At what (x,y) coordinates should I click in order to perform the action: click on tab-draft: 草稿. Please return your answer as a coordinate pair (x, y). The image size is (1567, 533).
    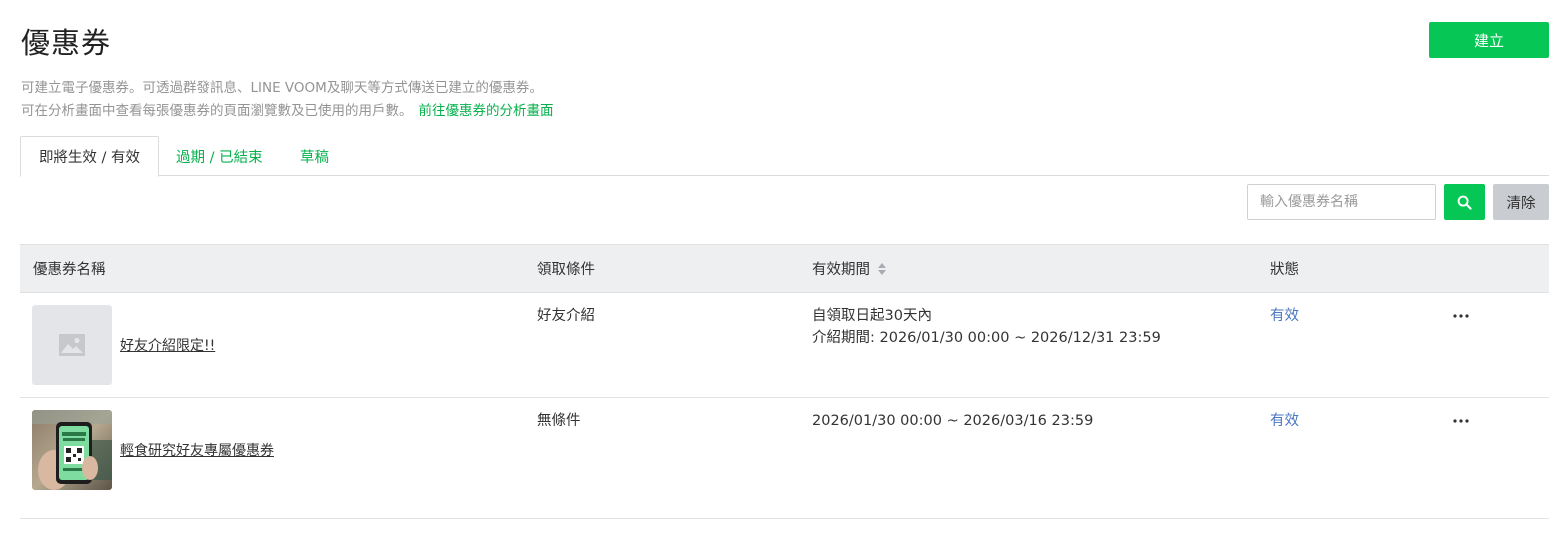
    Looking at the image, I should click on (314, 156).